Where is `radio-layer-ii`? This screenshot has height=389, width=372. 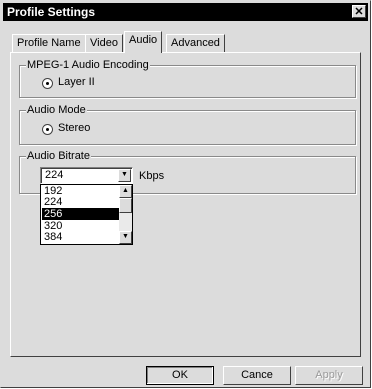 radio-layer-ii is located at coordinates (47, 83).